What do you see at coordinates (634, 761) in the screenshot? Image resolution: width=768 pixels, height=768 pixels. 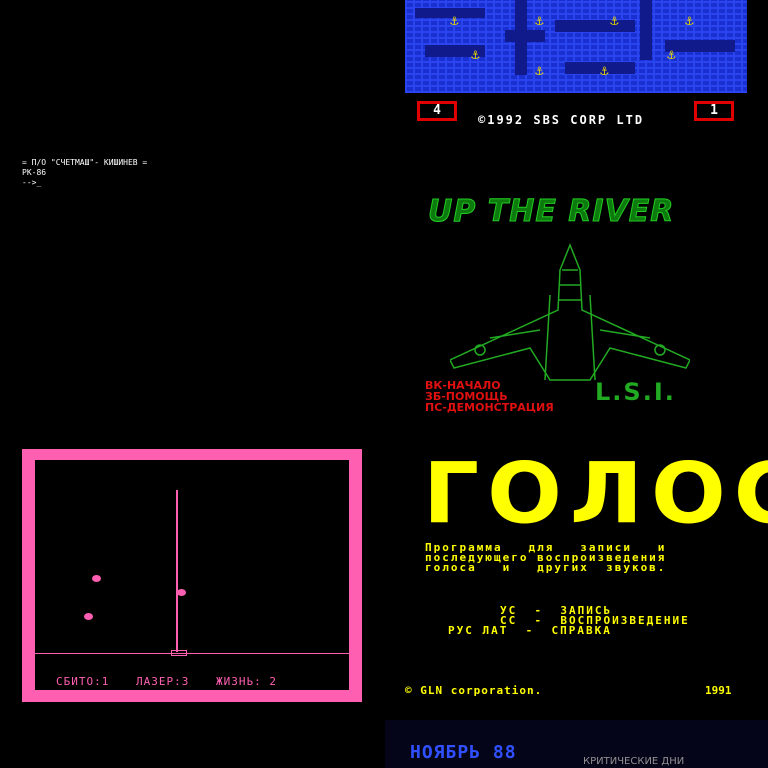 I see `november-subtitle: КРИТИЧЕСКИЕ ДНИ` at bounding box center [634, 761].